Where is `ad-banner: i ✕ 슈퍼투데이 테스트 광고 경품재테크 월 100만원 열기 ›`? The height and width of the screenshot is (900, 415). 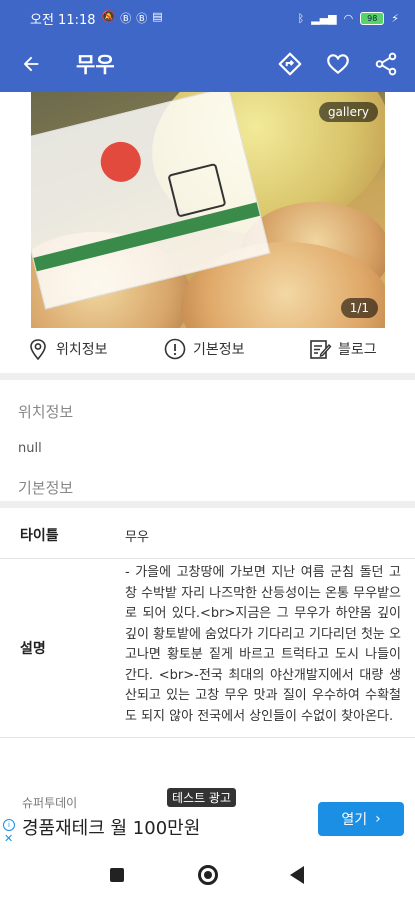
ad-banner: i ✕ 슈퍼투데이 테스트 광고 경품재테크 월 100만원 열기 › is located at coordinates (207, 817).